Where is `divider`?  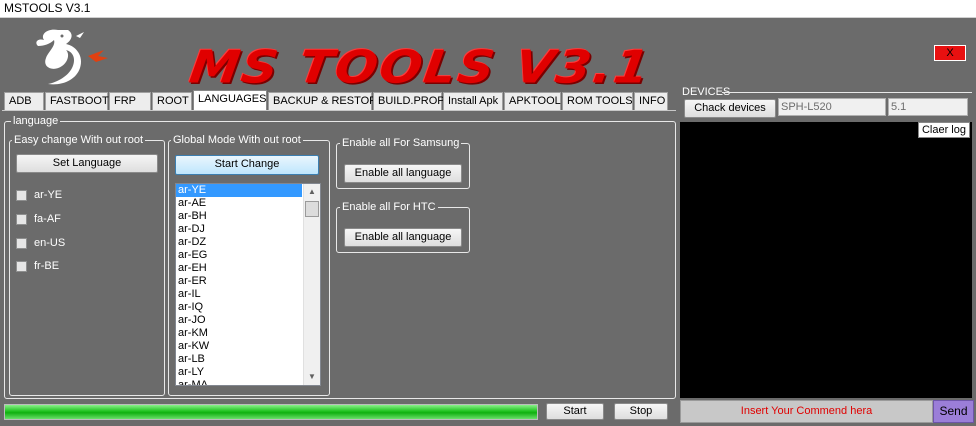
divider is located at coordinates (847, 92).